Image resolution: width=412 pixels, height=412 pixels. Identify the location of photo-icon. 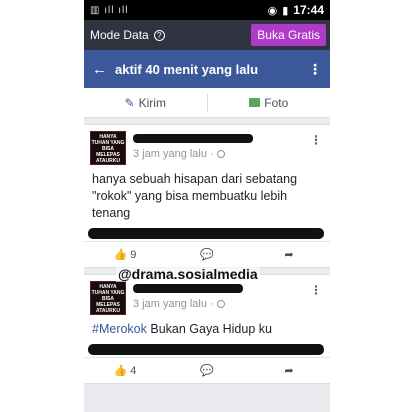
(255, 102).